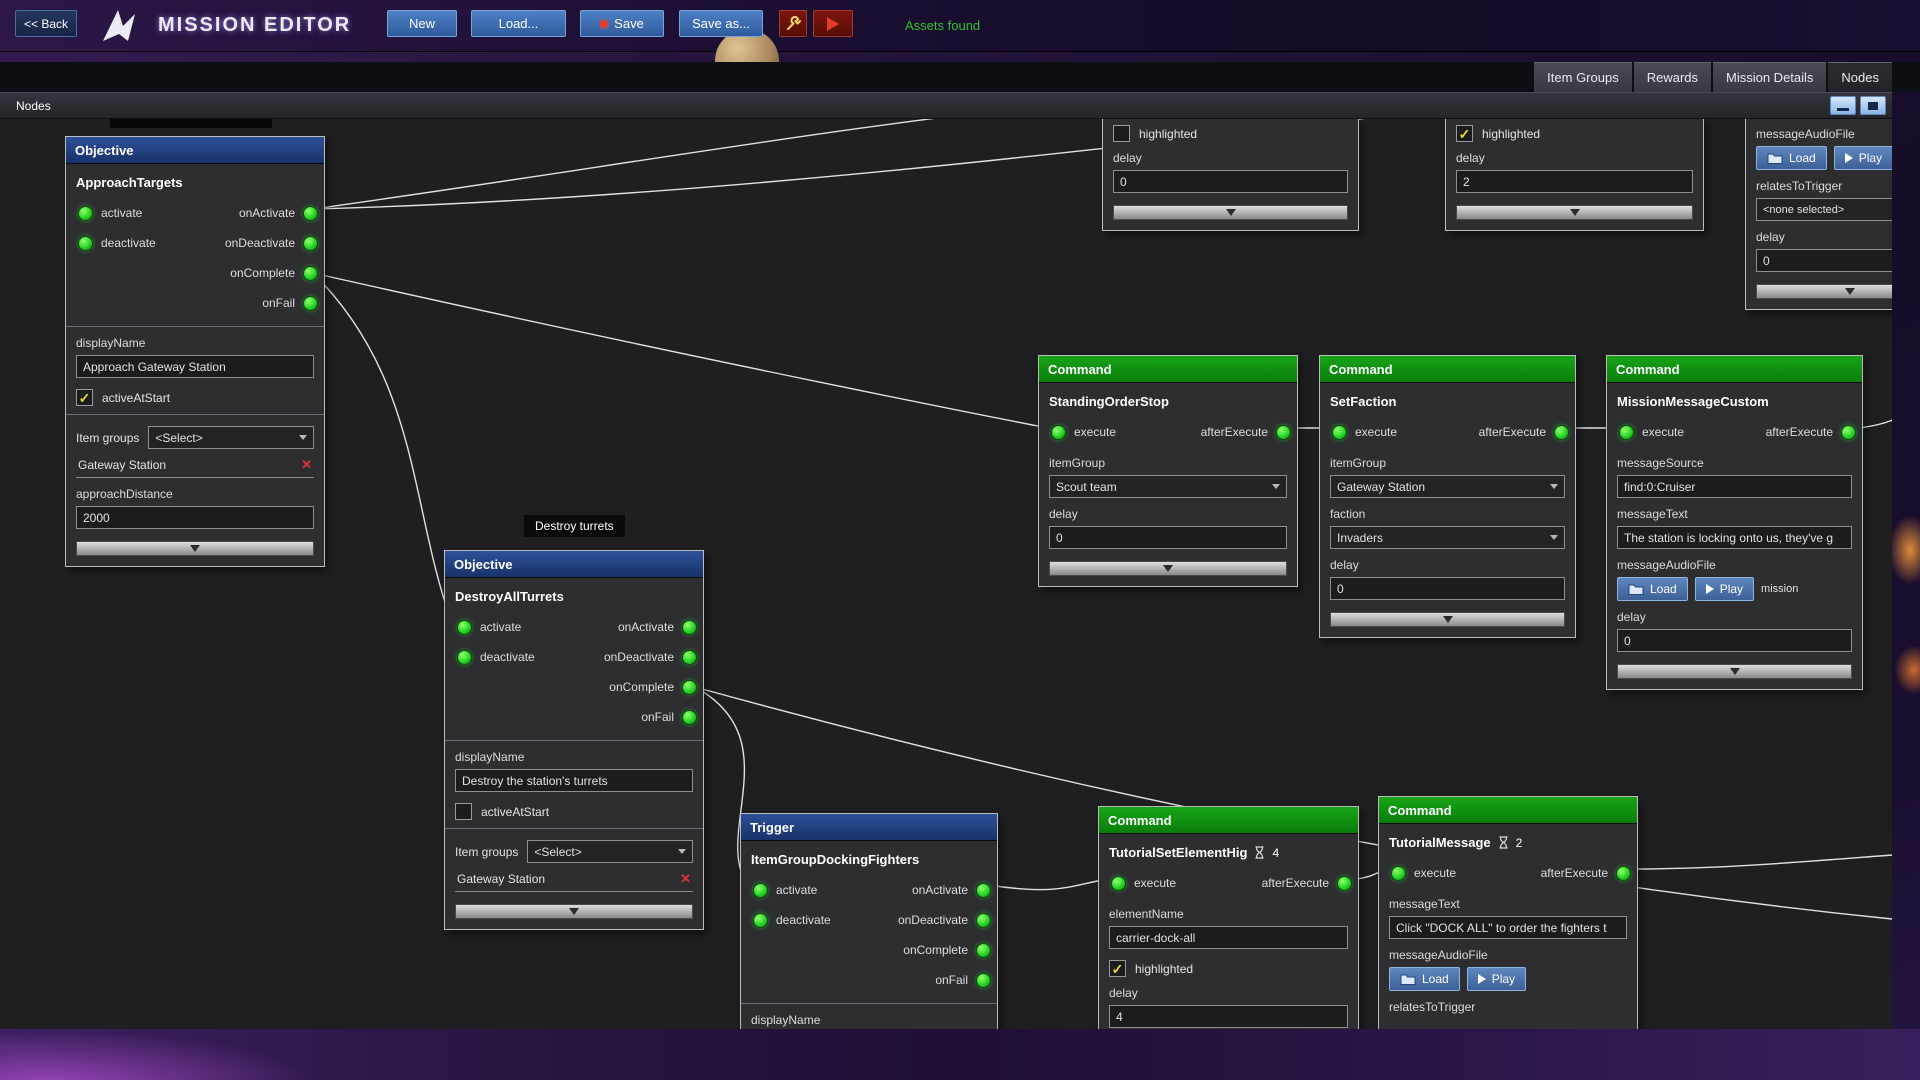 The width and height of the screenshot is (1920, 1080). Describe the element at coordinates (1734, 486) in the screenshot. I see `message-source-input: find:0:Cruiser` at that location.